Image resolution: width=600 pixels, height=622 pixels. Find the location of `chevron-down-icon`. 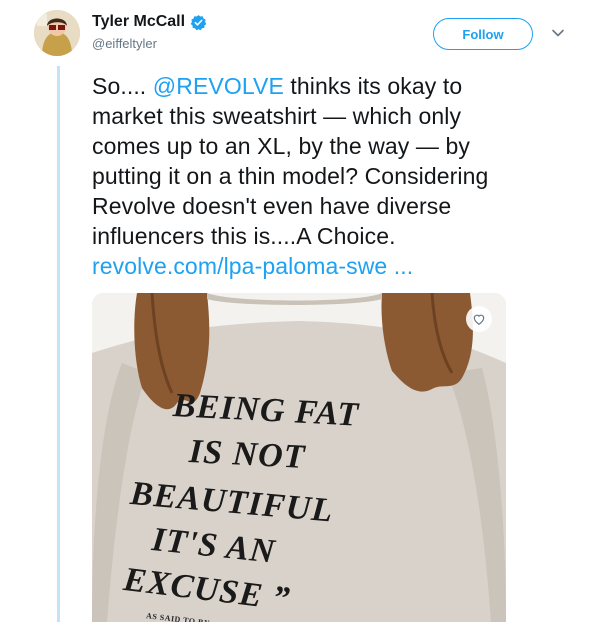

chevron-down-icon is located at coordinates (558, 33).